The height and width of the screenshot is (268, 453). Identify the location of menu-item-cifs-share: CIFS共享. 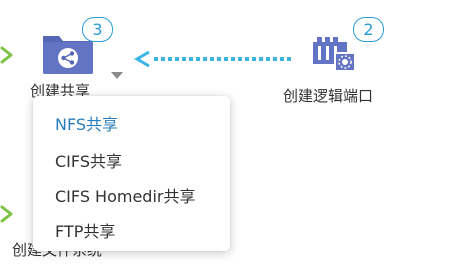
(88, 160).